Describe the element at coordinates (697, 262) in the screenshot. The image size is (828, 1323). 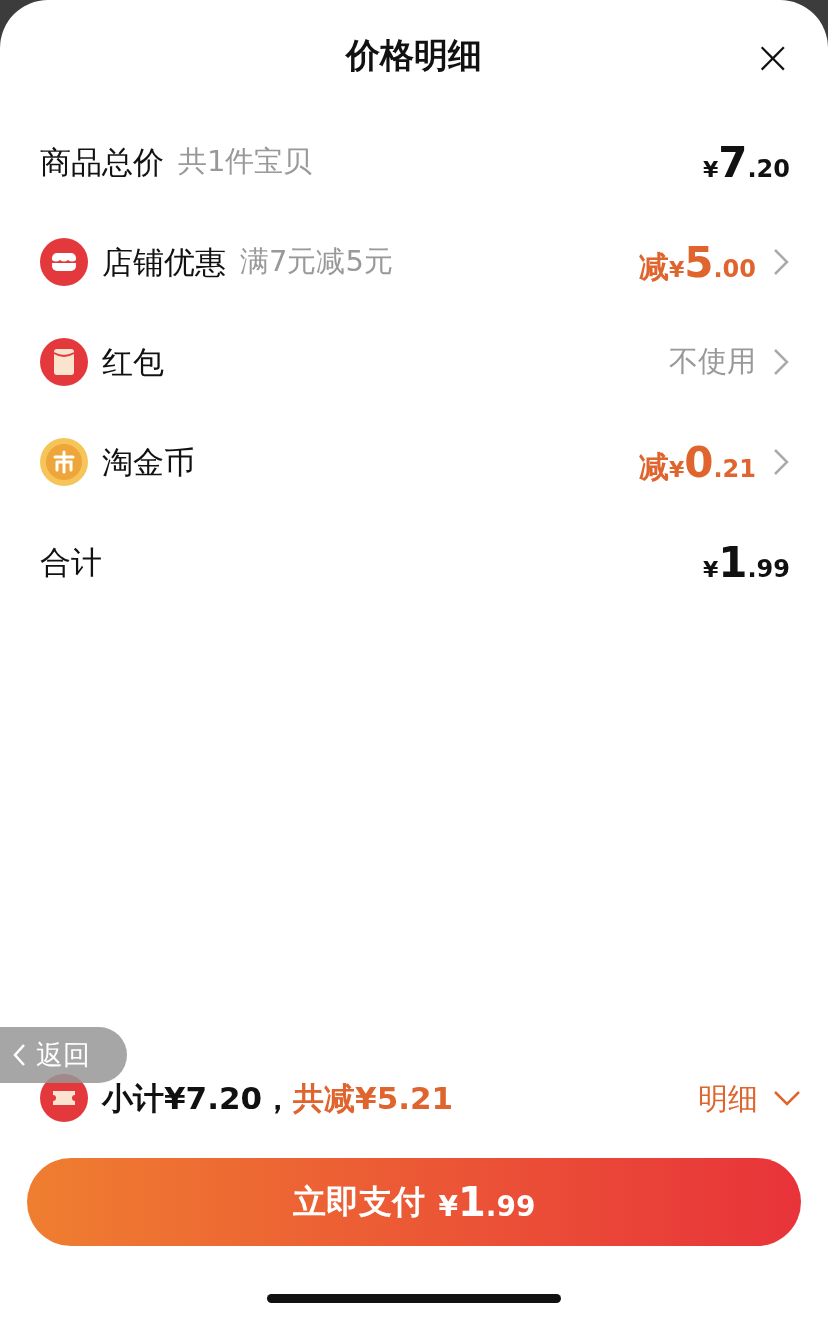
I see `discount-amount: 减¥5.00` at that location.